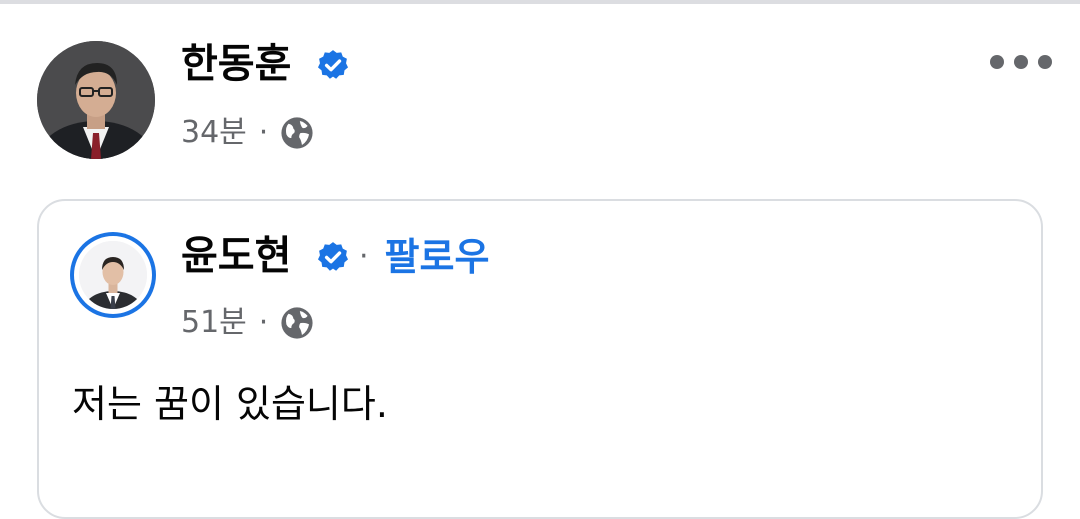  I want to click on post-author-name: 한동훈, so click(236, 64).